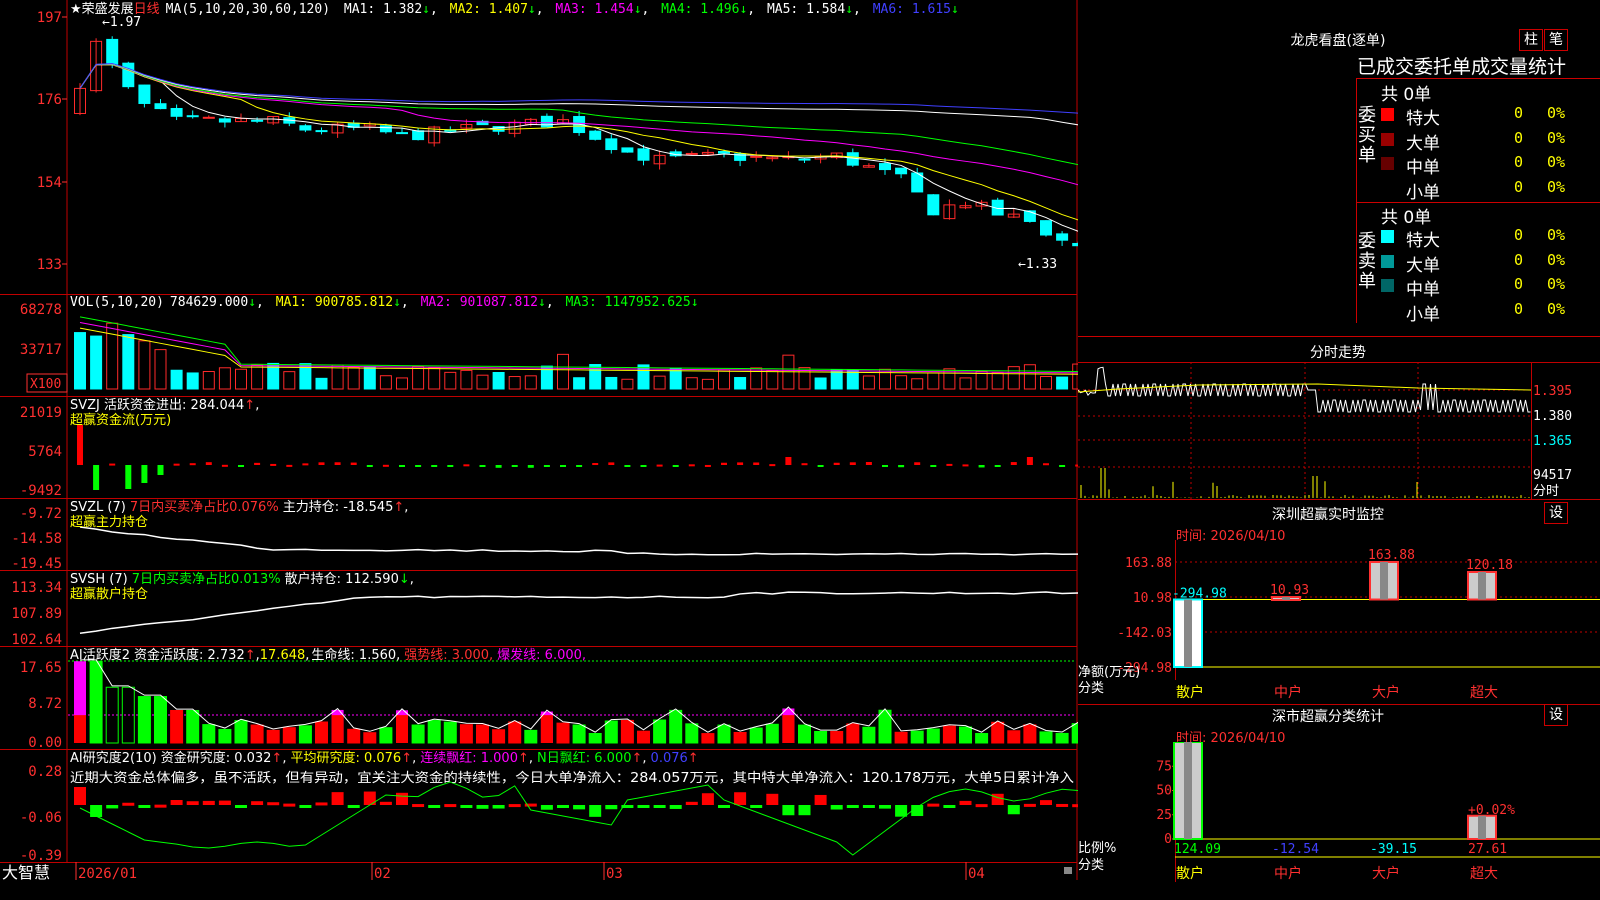 This screenshot has width=1600, height=900. What do you see at coordinates (49, 100) in the screenshot?
I see `ytick-main-1: 176` at bounding box center [49, 100].